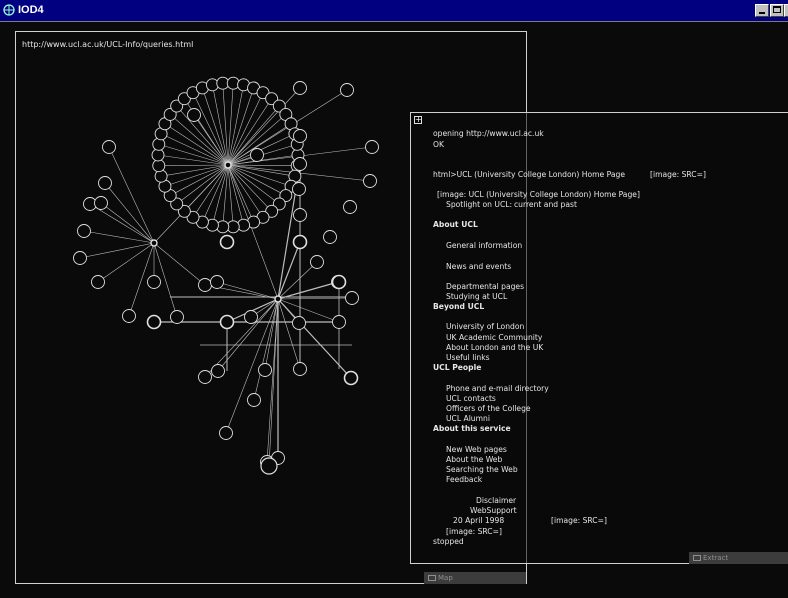 Image resolution: width=788 pixels, height=598 pixels. What do you see at coordinates (457, 367) in the screenshot?
I see `section-heading: UCL People` at bounding box center [457, 367].